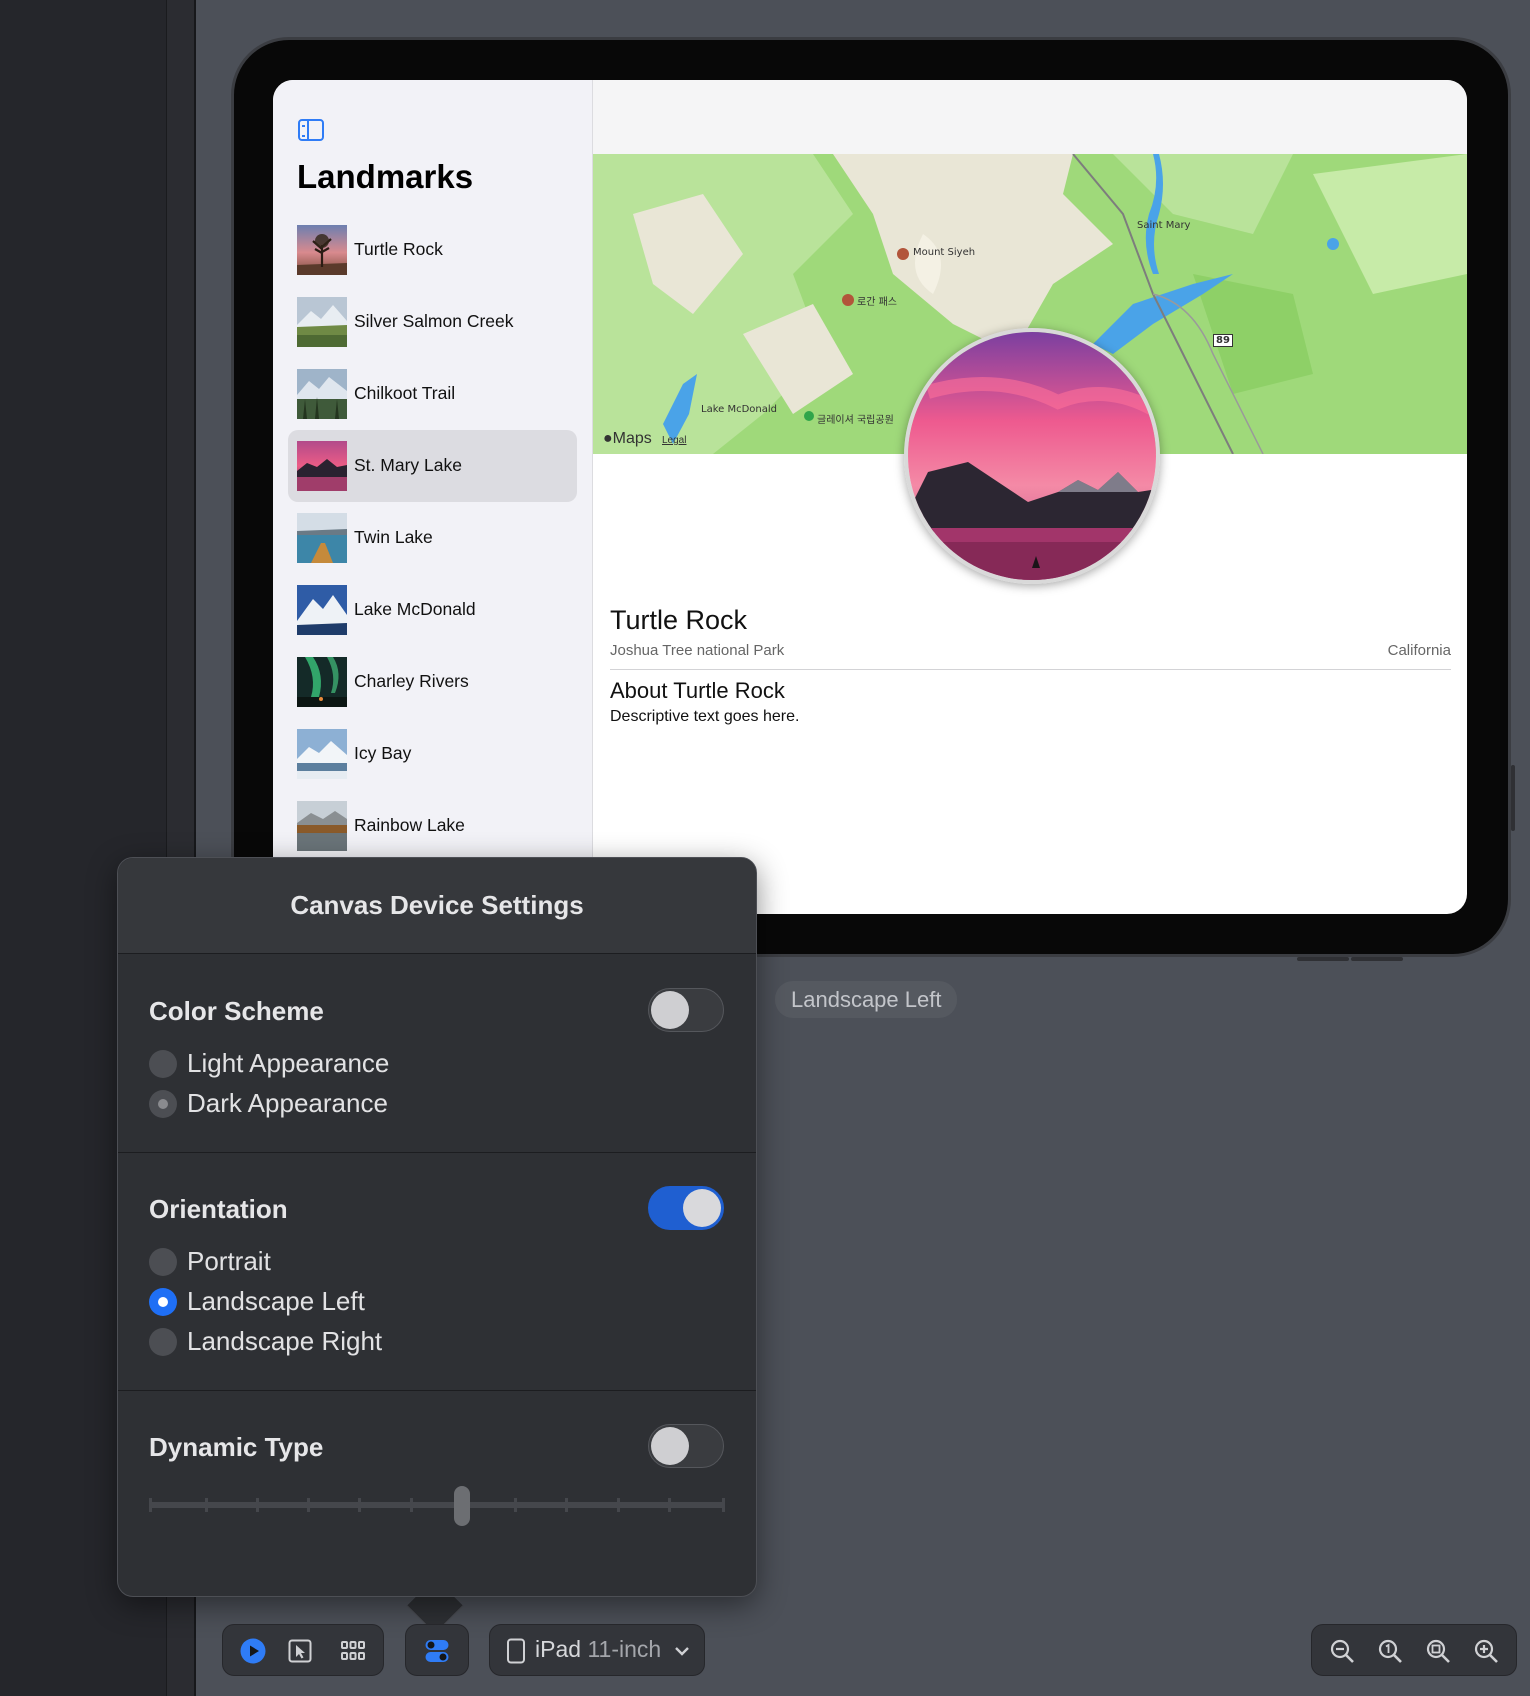 The image size is (1530, 1696). I want to click on ipad-icon, so click(516, 1651).